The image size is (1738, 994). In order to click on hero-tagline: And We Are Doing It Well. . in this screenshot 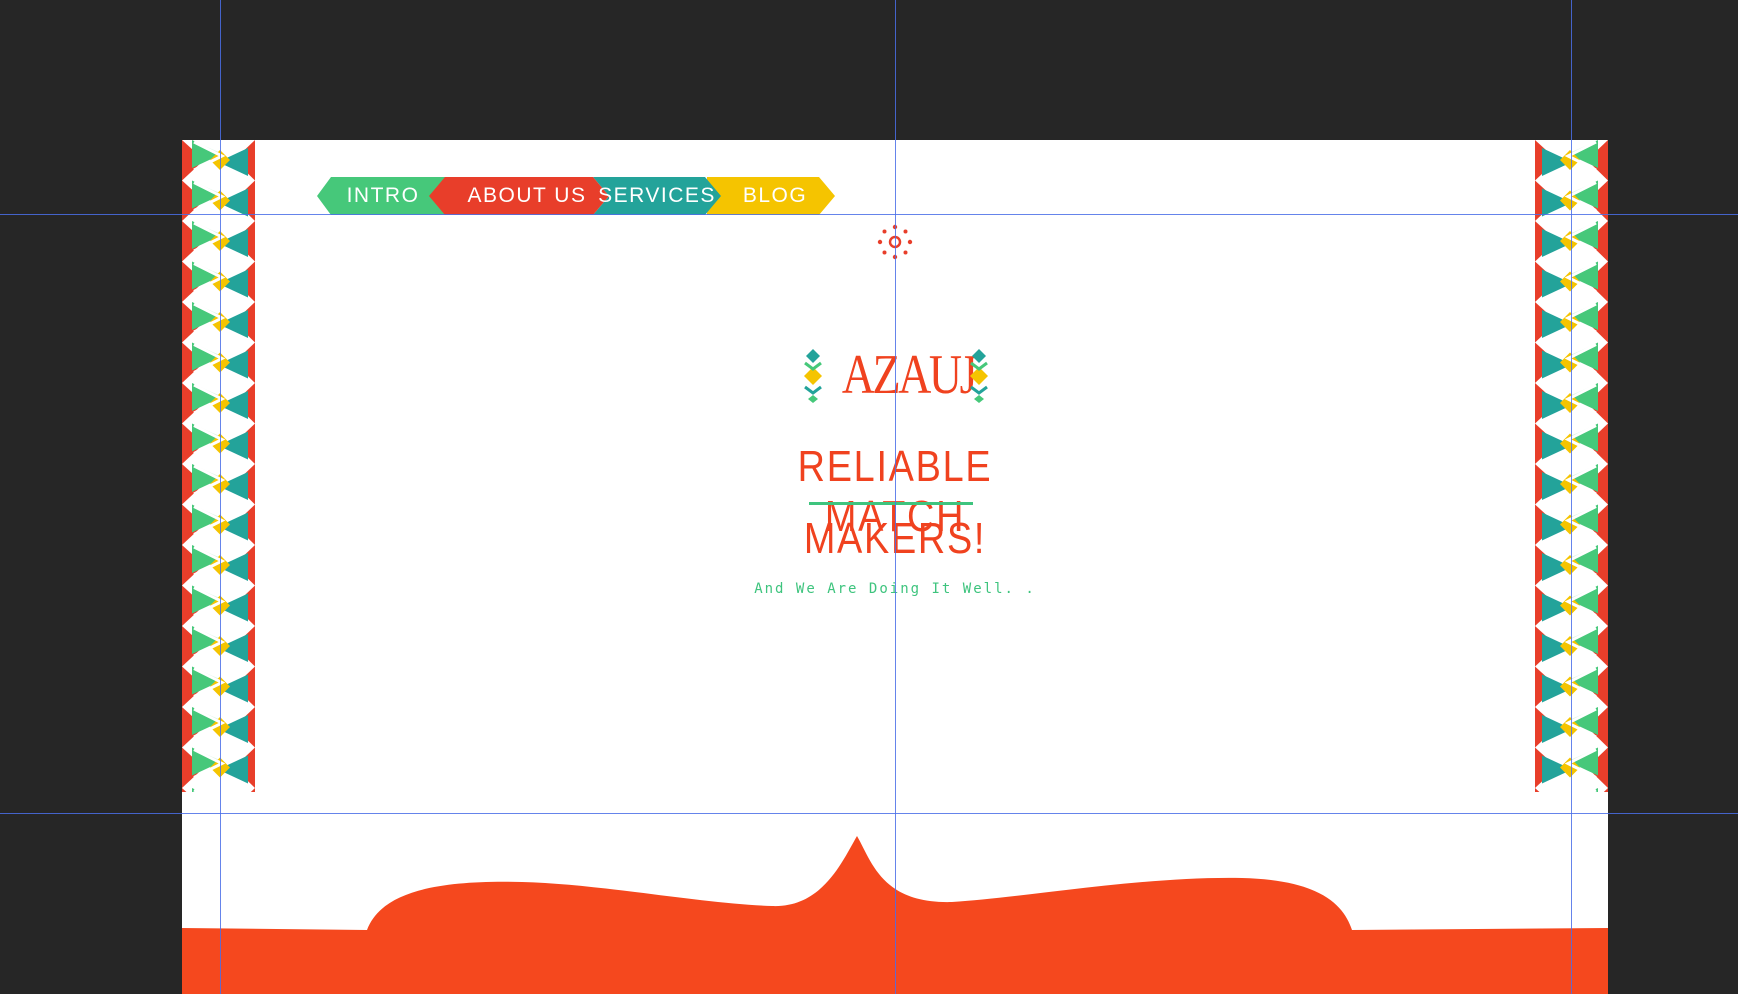, I will do `click(895, 589)`.